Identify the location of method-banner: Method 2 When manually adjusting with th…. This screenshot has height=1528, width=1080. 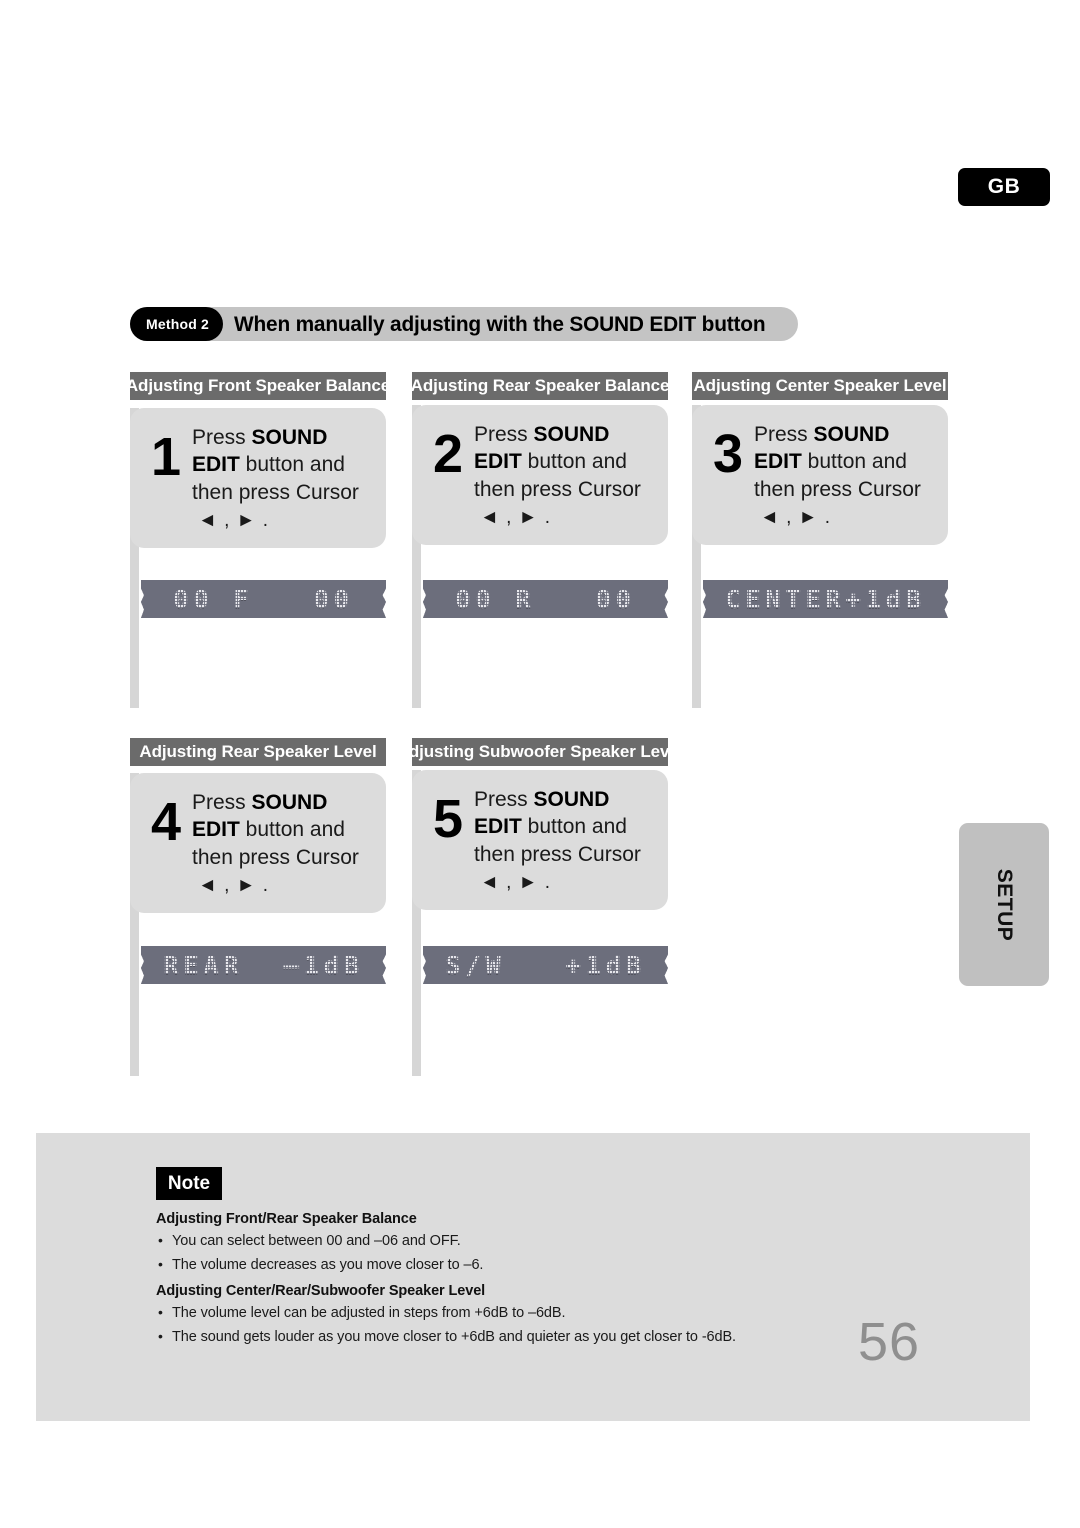
(464, 324).